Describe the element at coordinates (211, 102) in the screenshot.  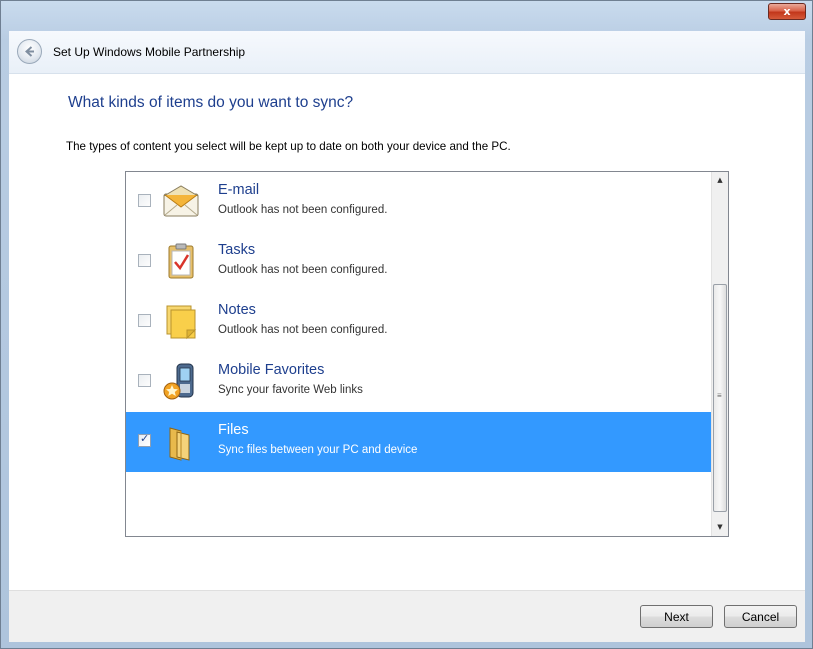
I see `page-heading: What kinds of items do you want to sync?` at that location.